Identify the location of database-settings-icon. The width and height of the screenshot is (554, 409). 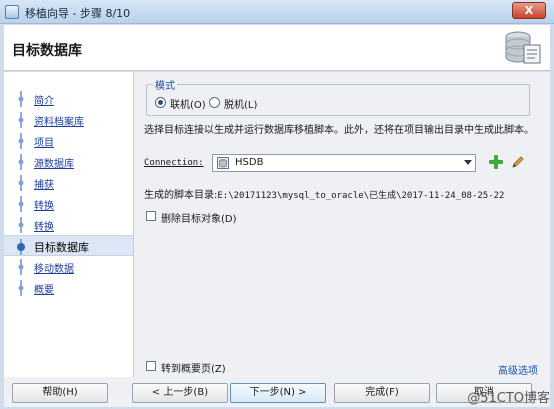
(523, 47).